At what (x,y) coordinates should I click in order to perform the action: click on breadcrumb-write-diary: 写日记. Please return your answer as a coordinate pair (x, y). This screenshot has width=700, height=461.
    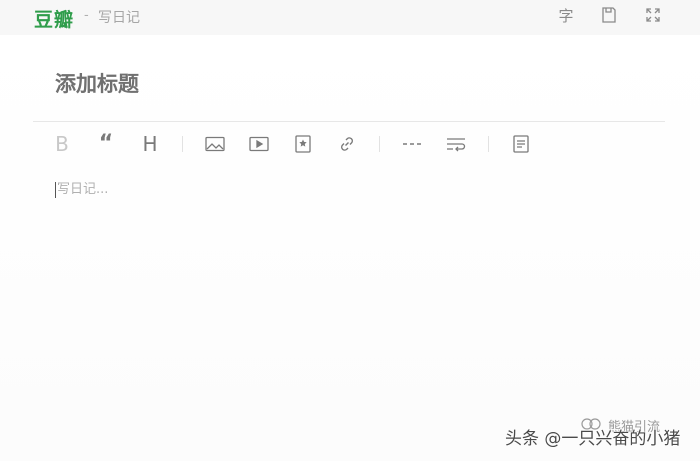
    Looking at the image, I should click on (119, 18).